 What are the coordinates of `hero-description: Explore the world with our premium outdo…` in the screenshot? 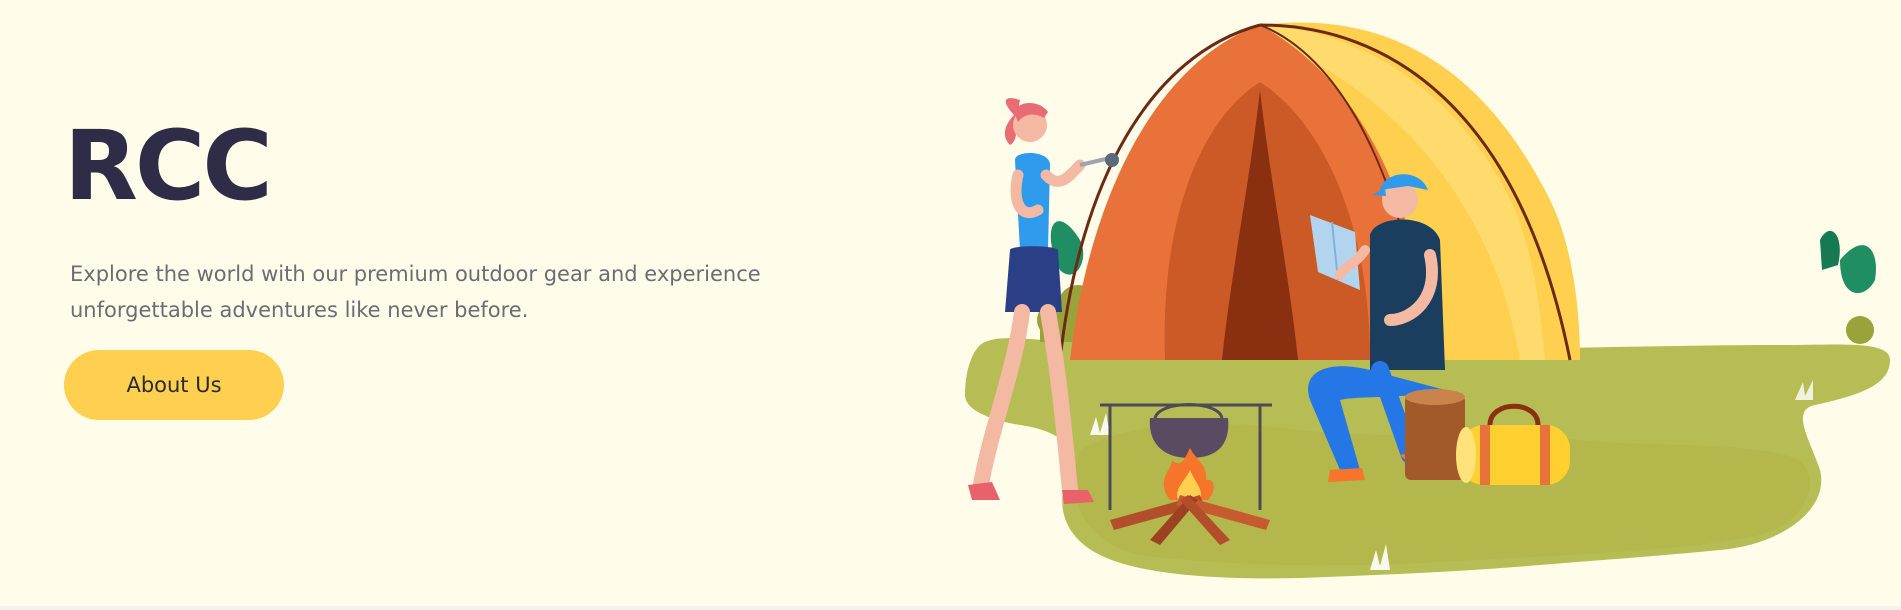 It's located at (415, 292).